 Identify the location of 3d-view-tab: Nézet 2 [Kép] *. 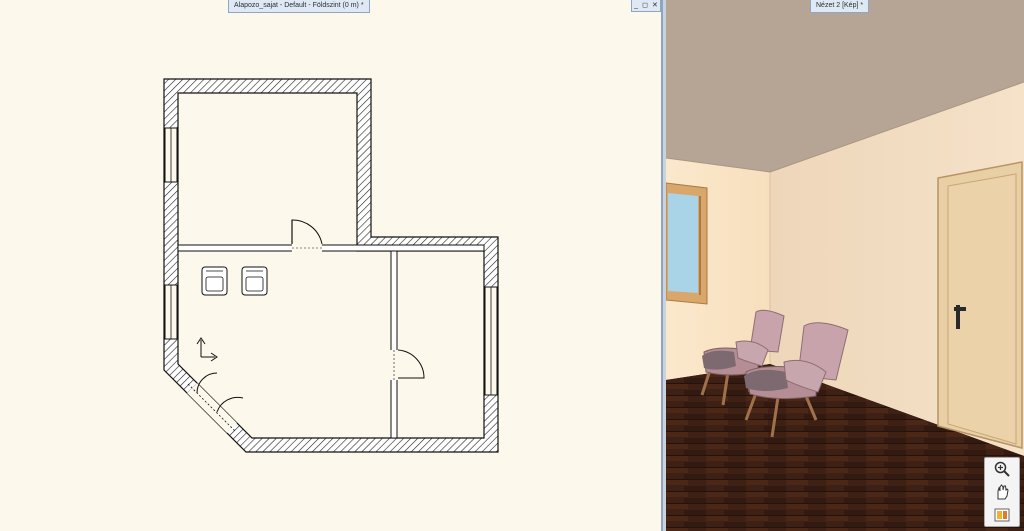
(840, 6).